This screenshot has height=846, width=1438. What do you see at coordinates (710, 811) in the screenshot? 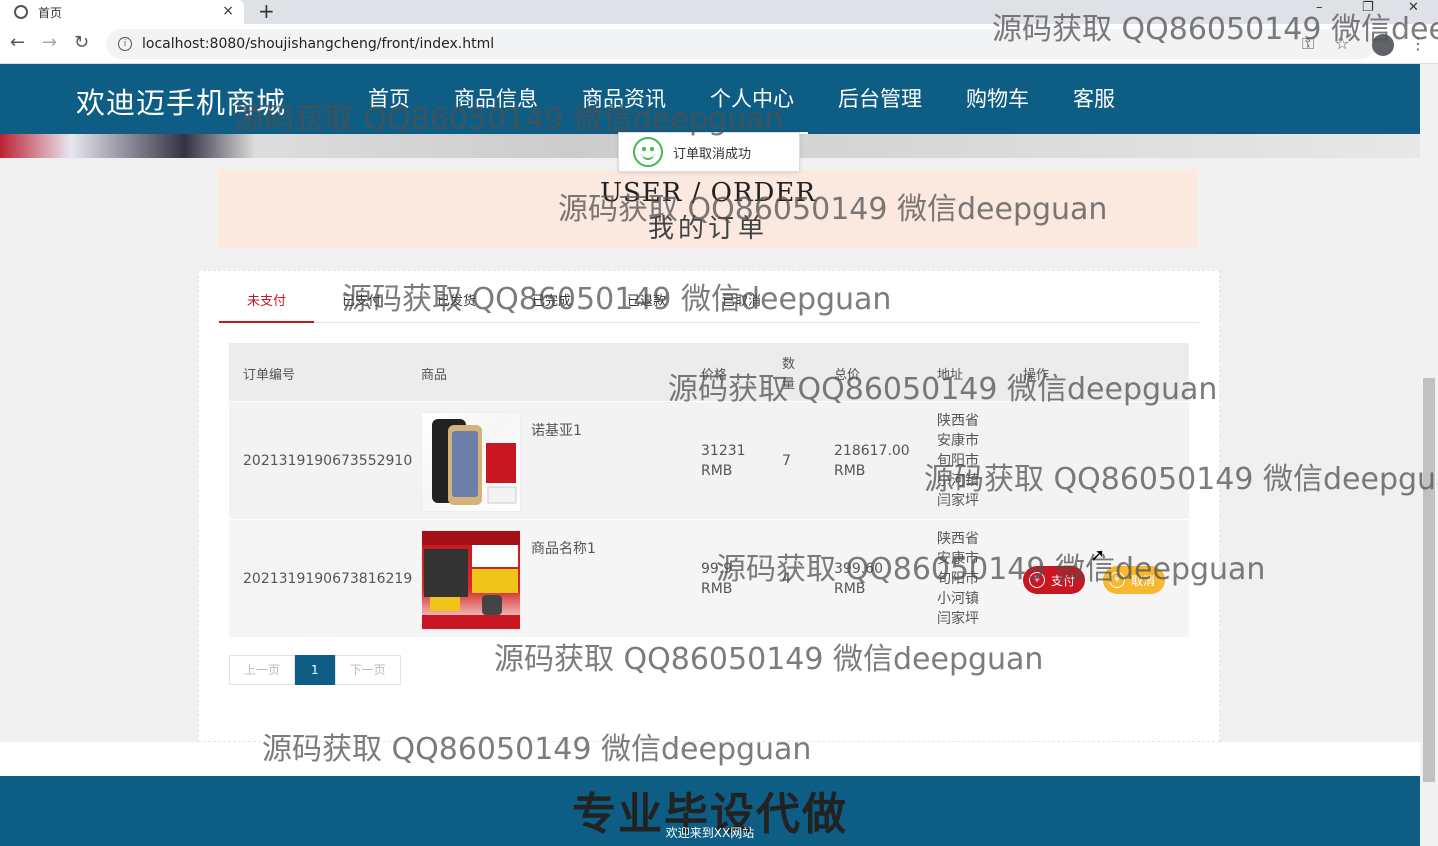
I see `site-footer: 专业毕设代做 欢迎来到XX网站` at bounding box center [710, 811].